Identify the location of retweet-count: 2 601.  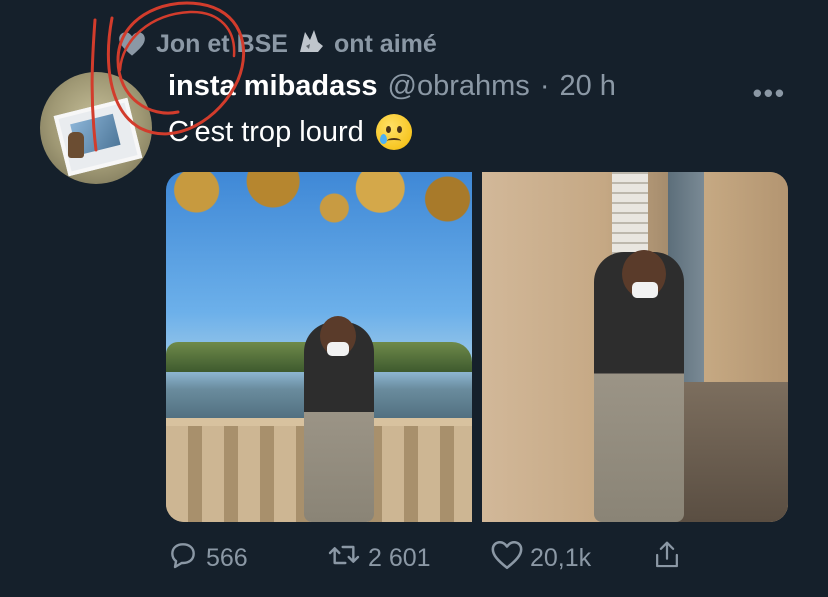
(399, 557).